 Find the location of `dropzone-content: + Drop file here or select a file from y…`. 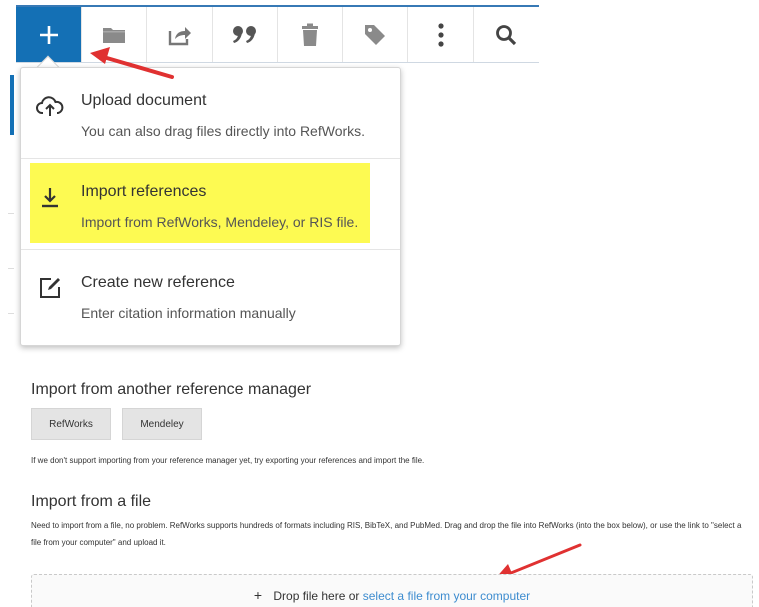

dropzone-content: + Drop file here or select a file from y… is located at coordinates (392, 595).